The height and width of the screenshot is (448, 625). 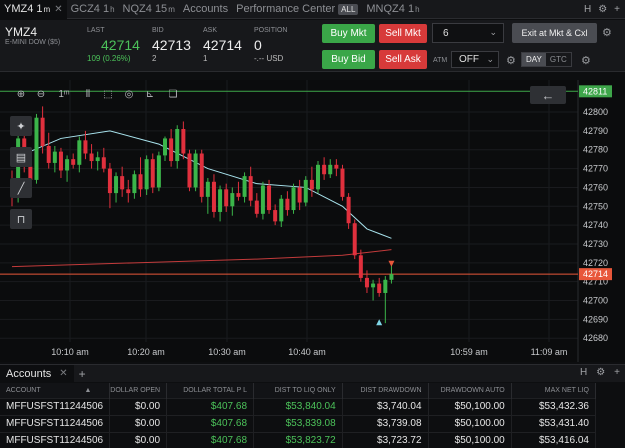 I want to click on sell-ask-button: Sell Ask, so click(x=403, y=59).